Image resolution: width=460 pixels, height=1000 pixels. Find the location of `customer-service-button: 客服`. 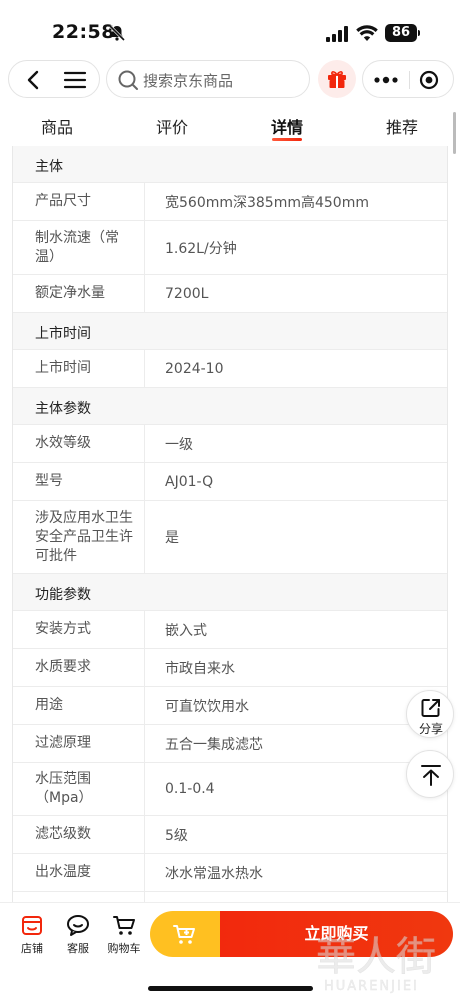

customer-service-button: 客服 is located at coordinates (78, 934).